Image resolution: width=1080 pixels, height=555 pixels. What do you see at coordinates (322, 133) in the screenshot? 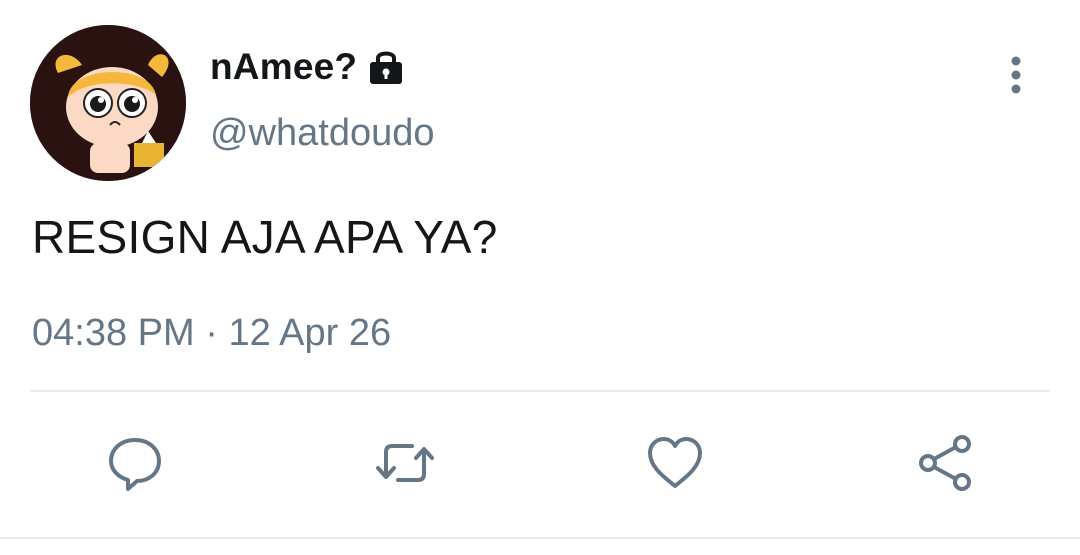
I see `user-handle: @whatdoudo` at bounding box center [322, 133].